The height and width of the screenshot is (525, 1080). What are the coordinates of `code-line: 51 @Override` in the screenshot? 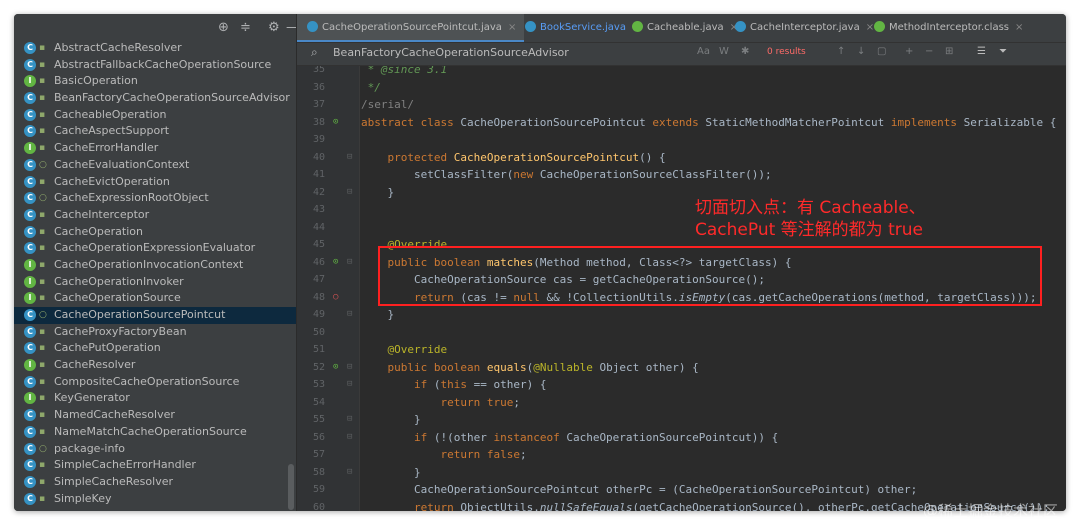 It's located at (681, 350).